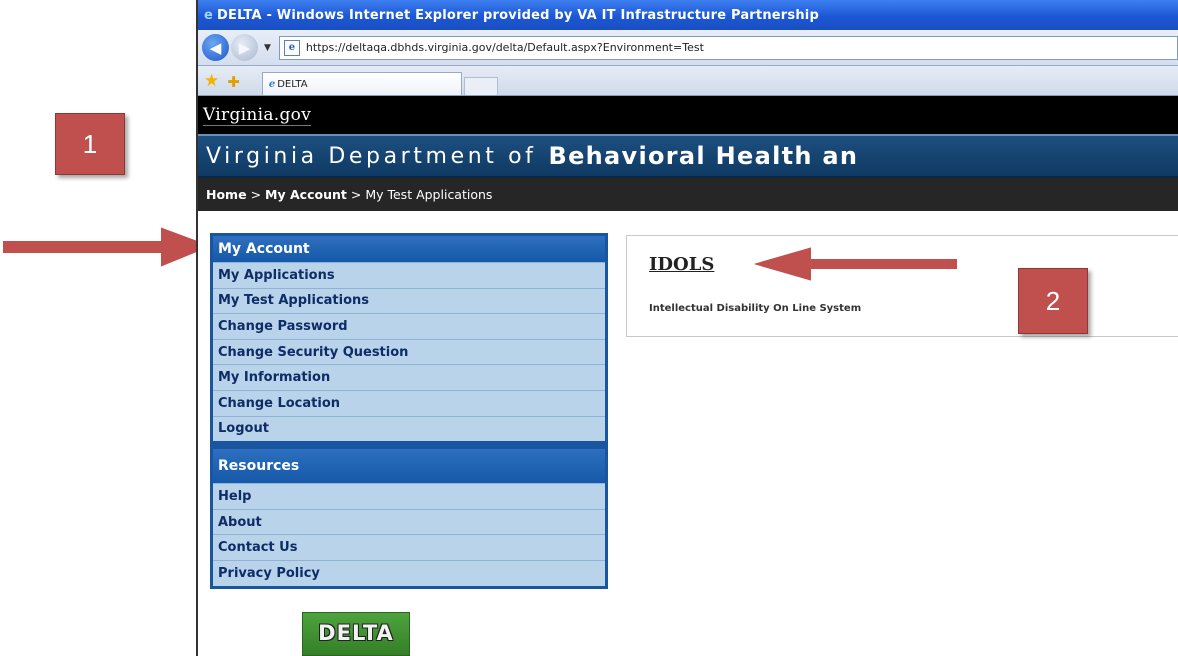  Describe the element at coordinates (292, 84) in the screenshot. I see `tab-label: DELTA` at that location.